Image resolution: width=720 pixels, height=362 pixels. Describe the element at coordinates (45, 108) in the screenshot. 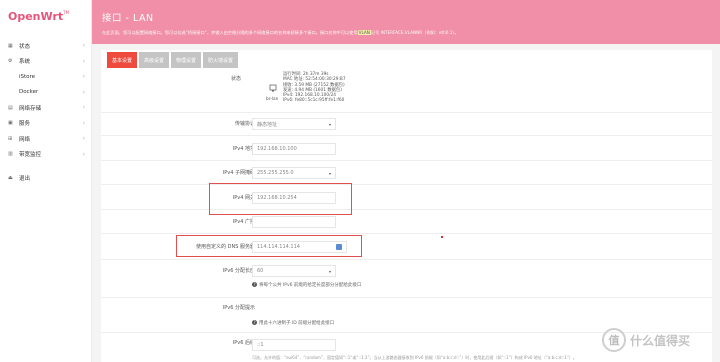

I see `sidebar-item-nas: ▤ 网络存储 ›` at that location.